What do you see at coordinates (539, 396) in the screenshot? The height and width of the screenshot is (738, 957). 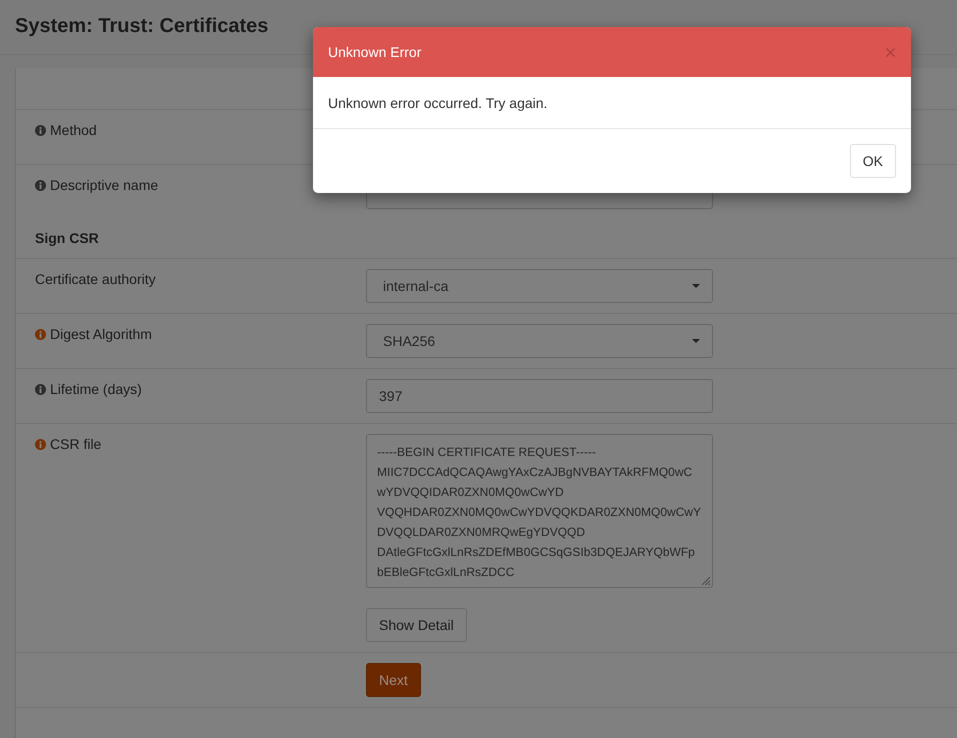 I see `text-field: 397` at bounding box center [539, 396].